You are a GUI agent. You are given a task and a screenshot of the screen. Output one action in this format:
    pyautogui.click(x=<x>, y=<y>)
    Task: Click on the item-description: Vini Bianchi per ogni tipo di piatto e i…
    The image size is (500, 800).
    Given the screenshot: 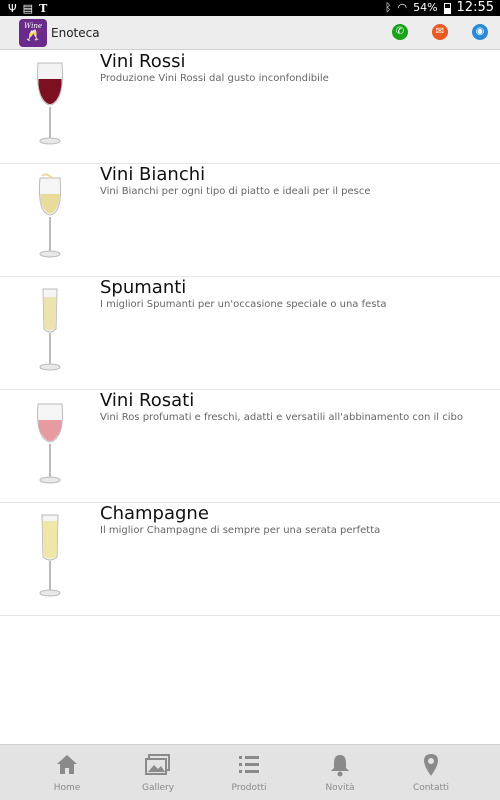 What is the action you would take?
    pyautogui.click(x=235, y=191)
    